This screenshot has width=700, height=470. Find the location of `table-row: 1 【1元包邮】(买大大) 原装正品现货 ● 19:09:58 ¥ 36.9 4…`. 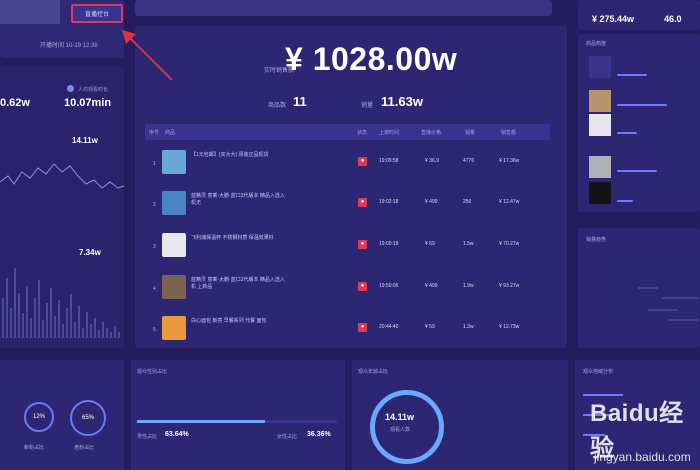

table-row: 1 【1元包邮】(买大大) 原装正品现货 ● 19:09:58 ¥ 36.9 4… is located at coordinates (347, 165).